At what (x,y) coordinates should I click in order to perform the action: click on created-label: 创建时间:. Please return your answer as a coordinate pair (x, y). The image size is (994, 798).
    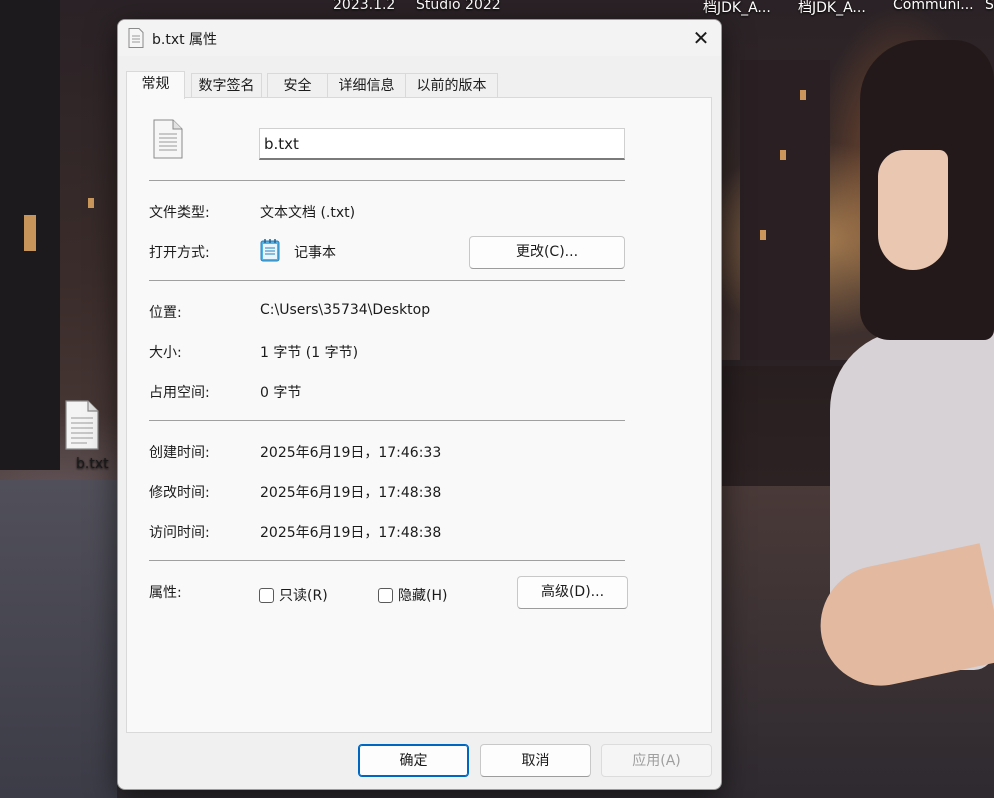
    Looking at the image, I should click on (179, 453).